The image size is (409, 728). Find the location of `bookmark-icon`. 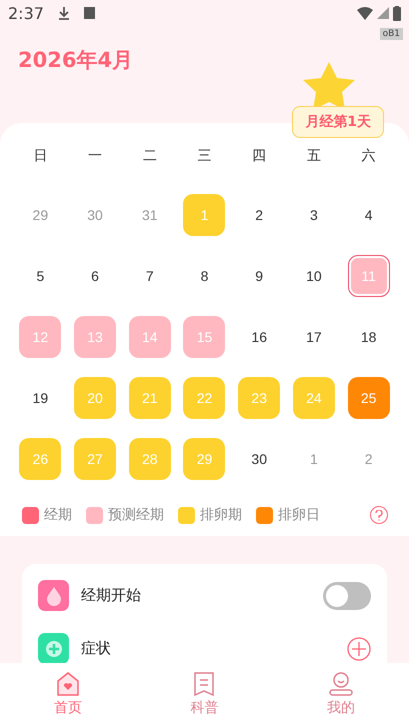

bookmark-icon is located at coordinates (204, 684).